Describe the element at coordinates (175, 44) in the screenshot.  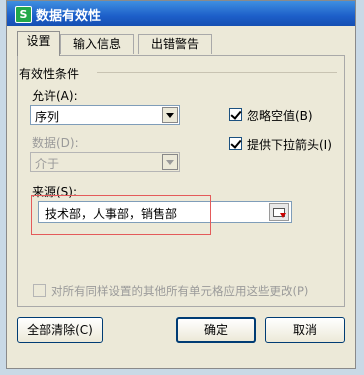
I see `tab-error-alert: 出错警告` at that location.